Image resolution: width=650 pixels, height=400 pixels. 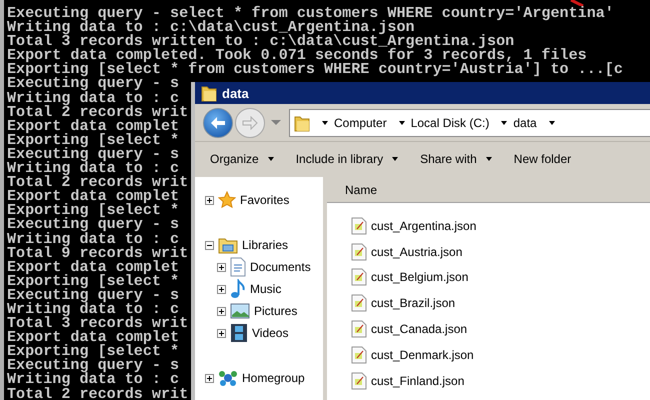 What do you see at coordinates (97, 253) in the screenshot?
I see `console-line: Total 9 records writ` at bounding box center [97, 253].